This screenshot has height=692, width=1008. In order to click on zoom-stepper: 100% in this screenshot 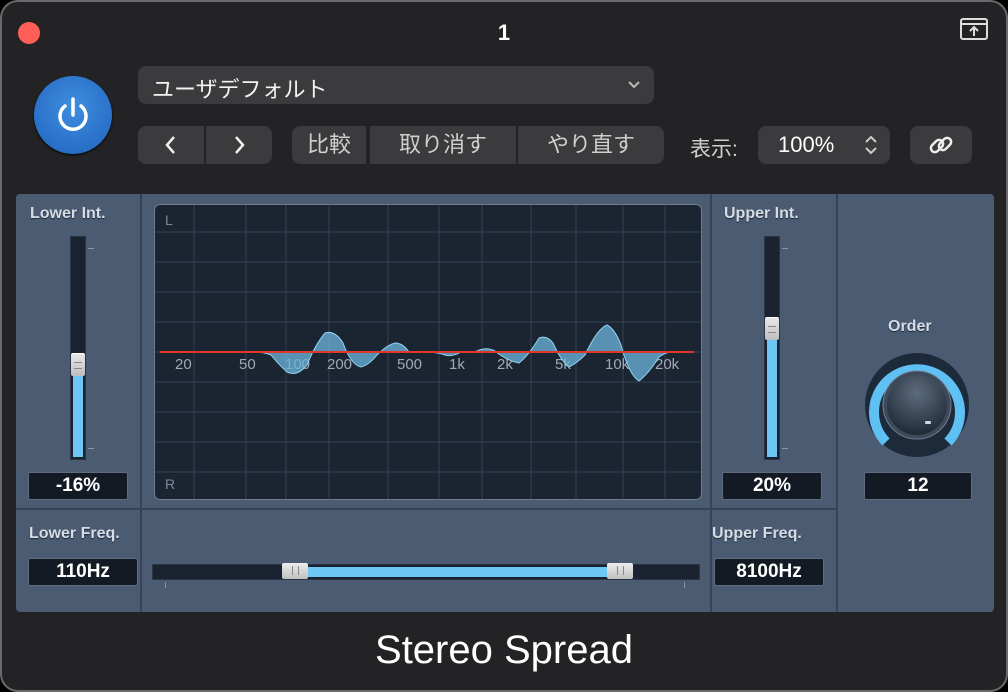, I will do `click(824, 145)`.